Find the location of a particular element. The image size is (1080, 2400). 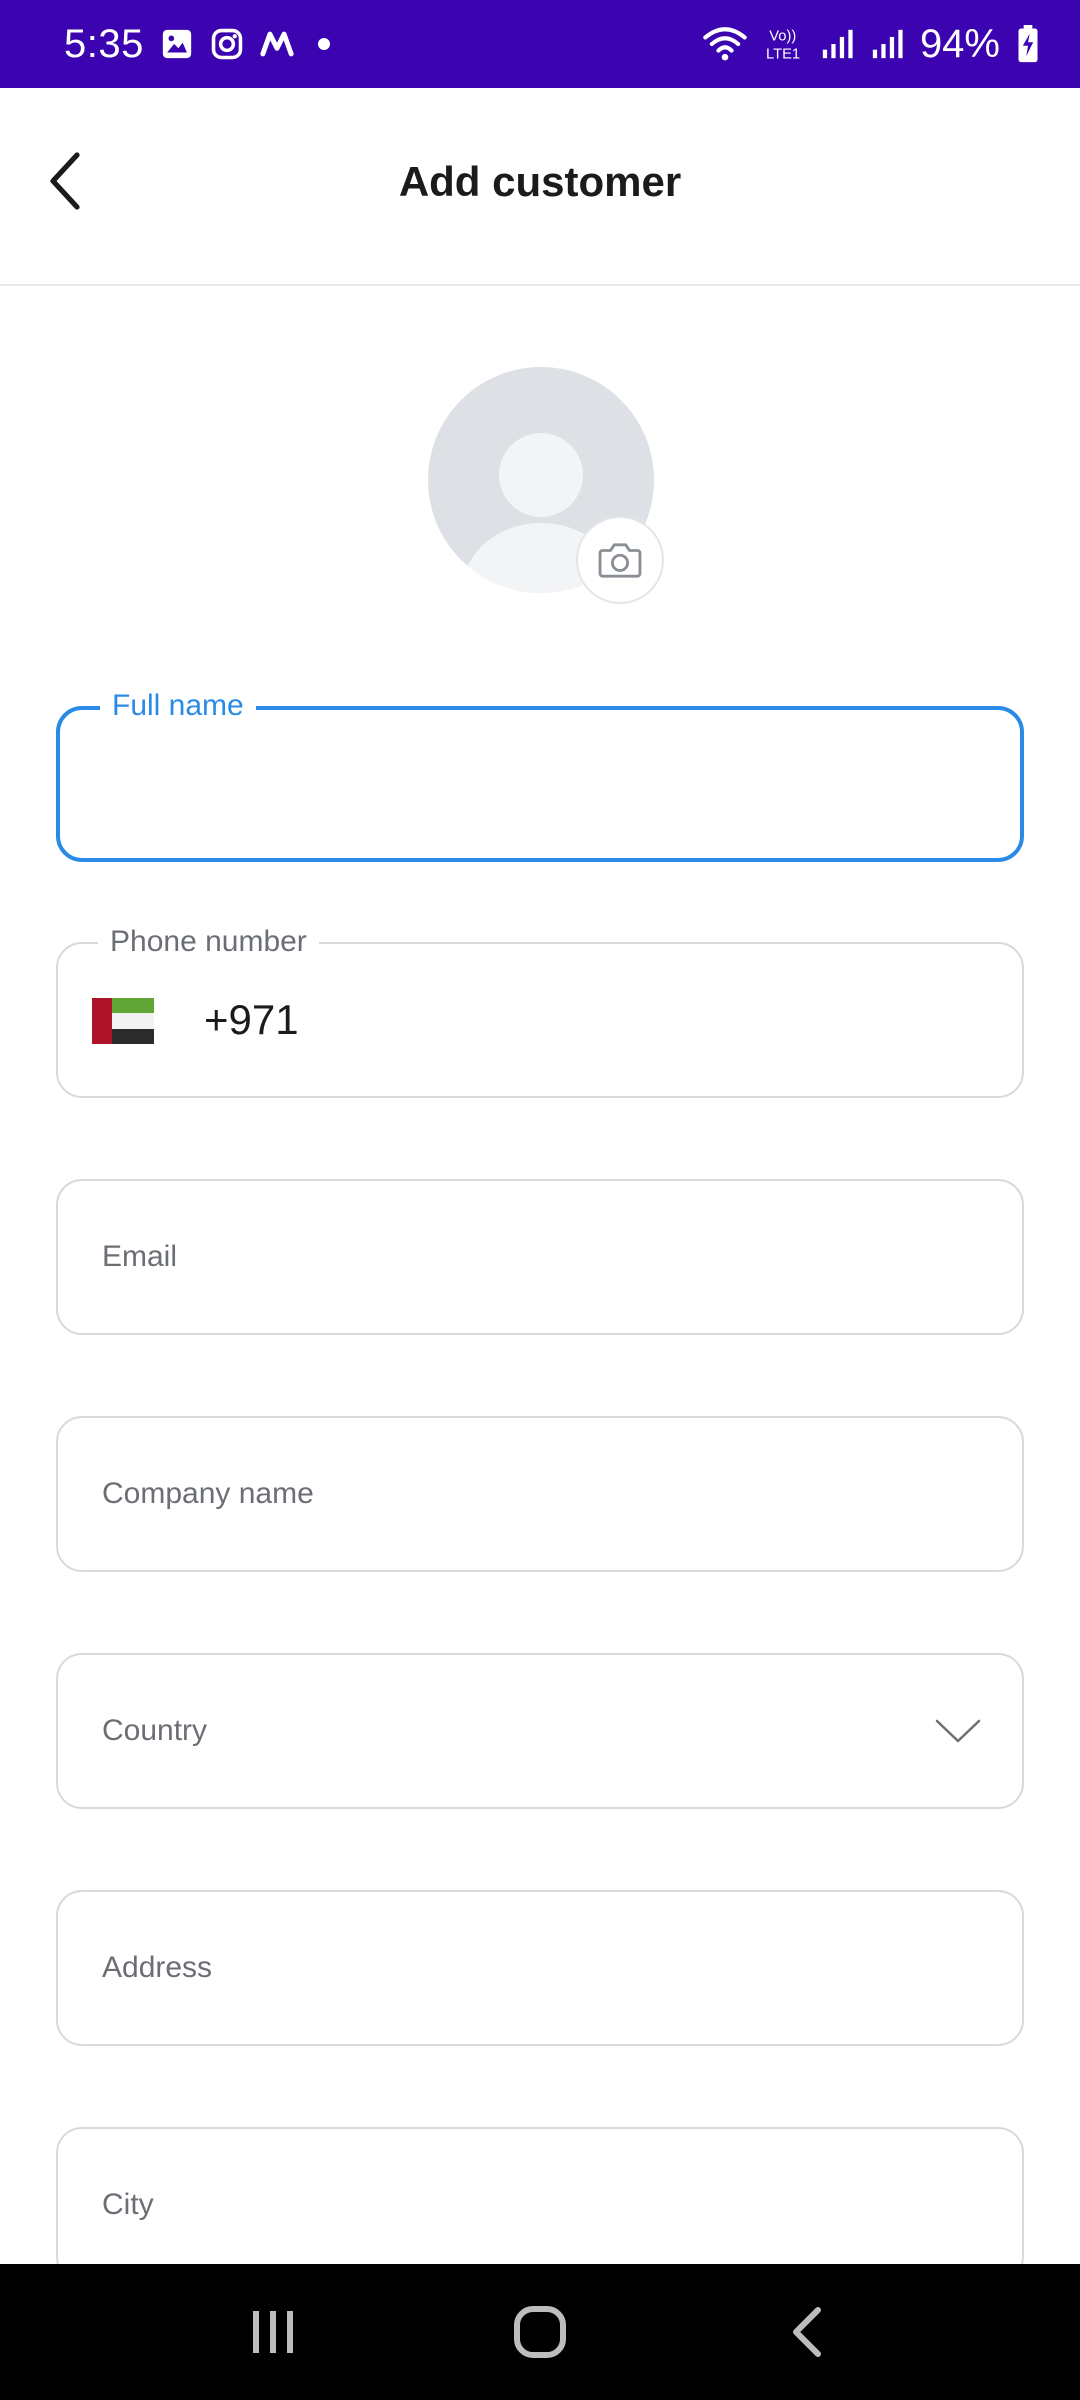

page-title: Add customer is located at coordinates (540, 181).